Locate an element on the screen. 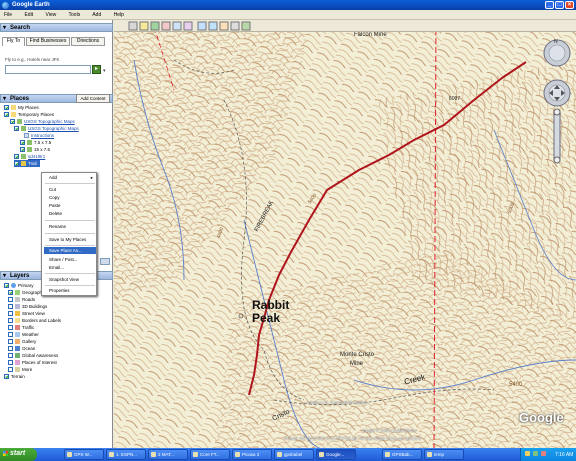 The height and width of the screenshot is (461, 576). layers-item-primary: Primary is located at coordinates (19, 285).